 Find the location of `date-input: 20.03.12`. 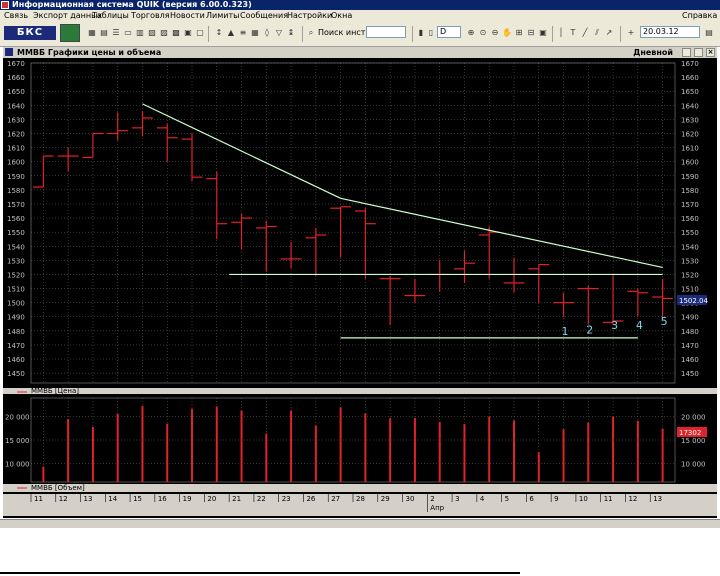

date-input: 20.03.12 is located at coordinates (670, 32).